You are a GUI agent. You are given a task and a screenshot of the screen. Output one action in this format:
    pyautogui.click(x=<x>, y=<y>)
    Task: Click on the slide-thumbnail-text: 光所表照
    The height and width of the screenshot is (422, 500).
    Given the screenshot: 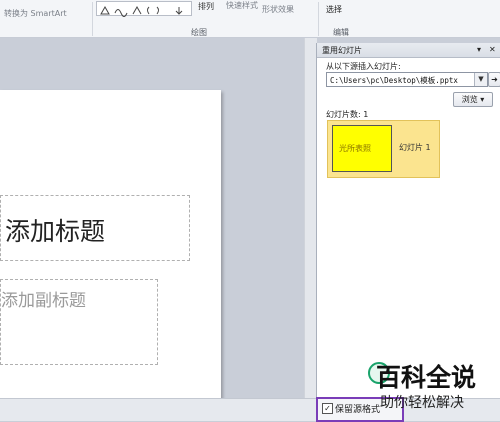 What is the action you would take?
    pyautogui.click(x=355, y=148)
    